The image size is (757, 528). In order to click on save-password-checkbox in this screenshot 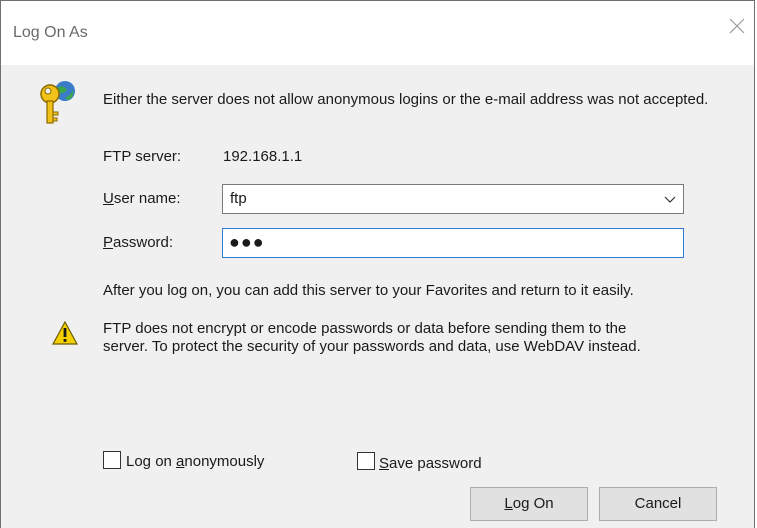, I will do `click(366, 461)`.